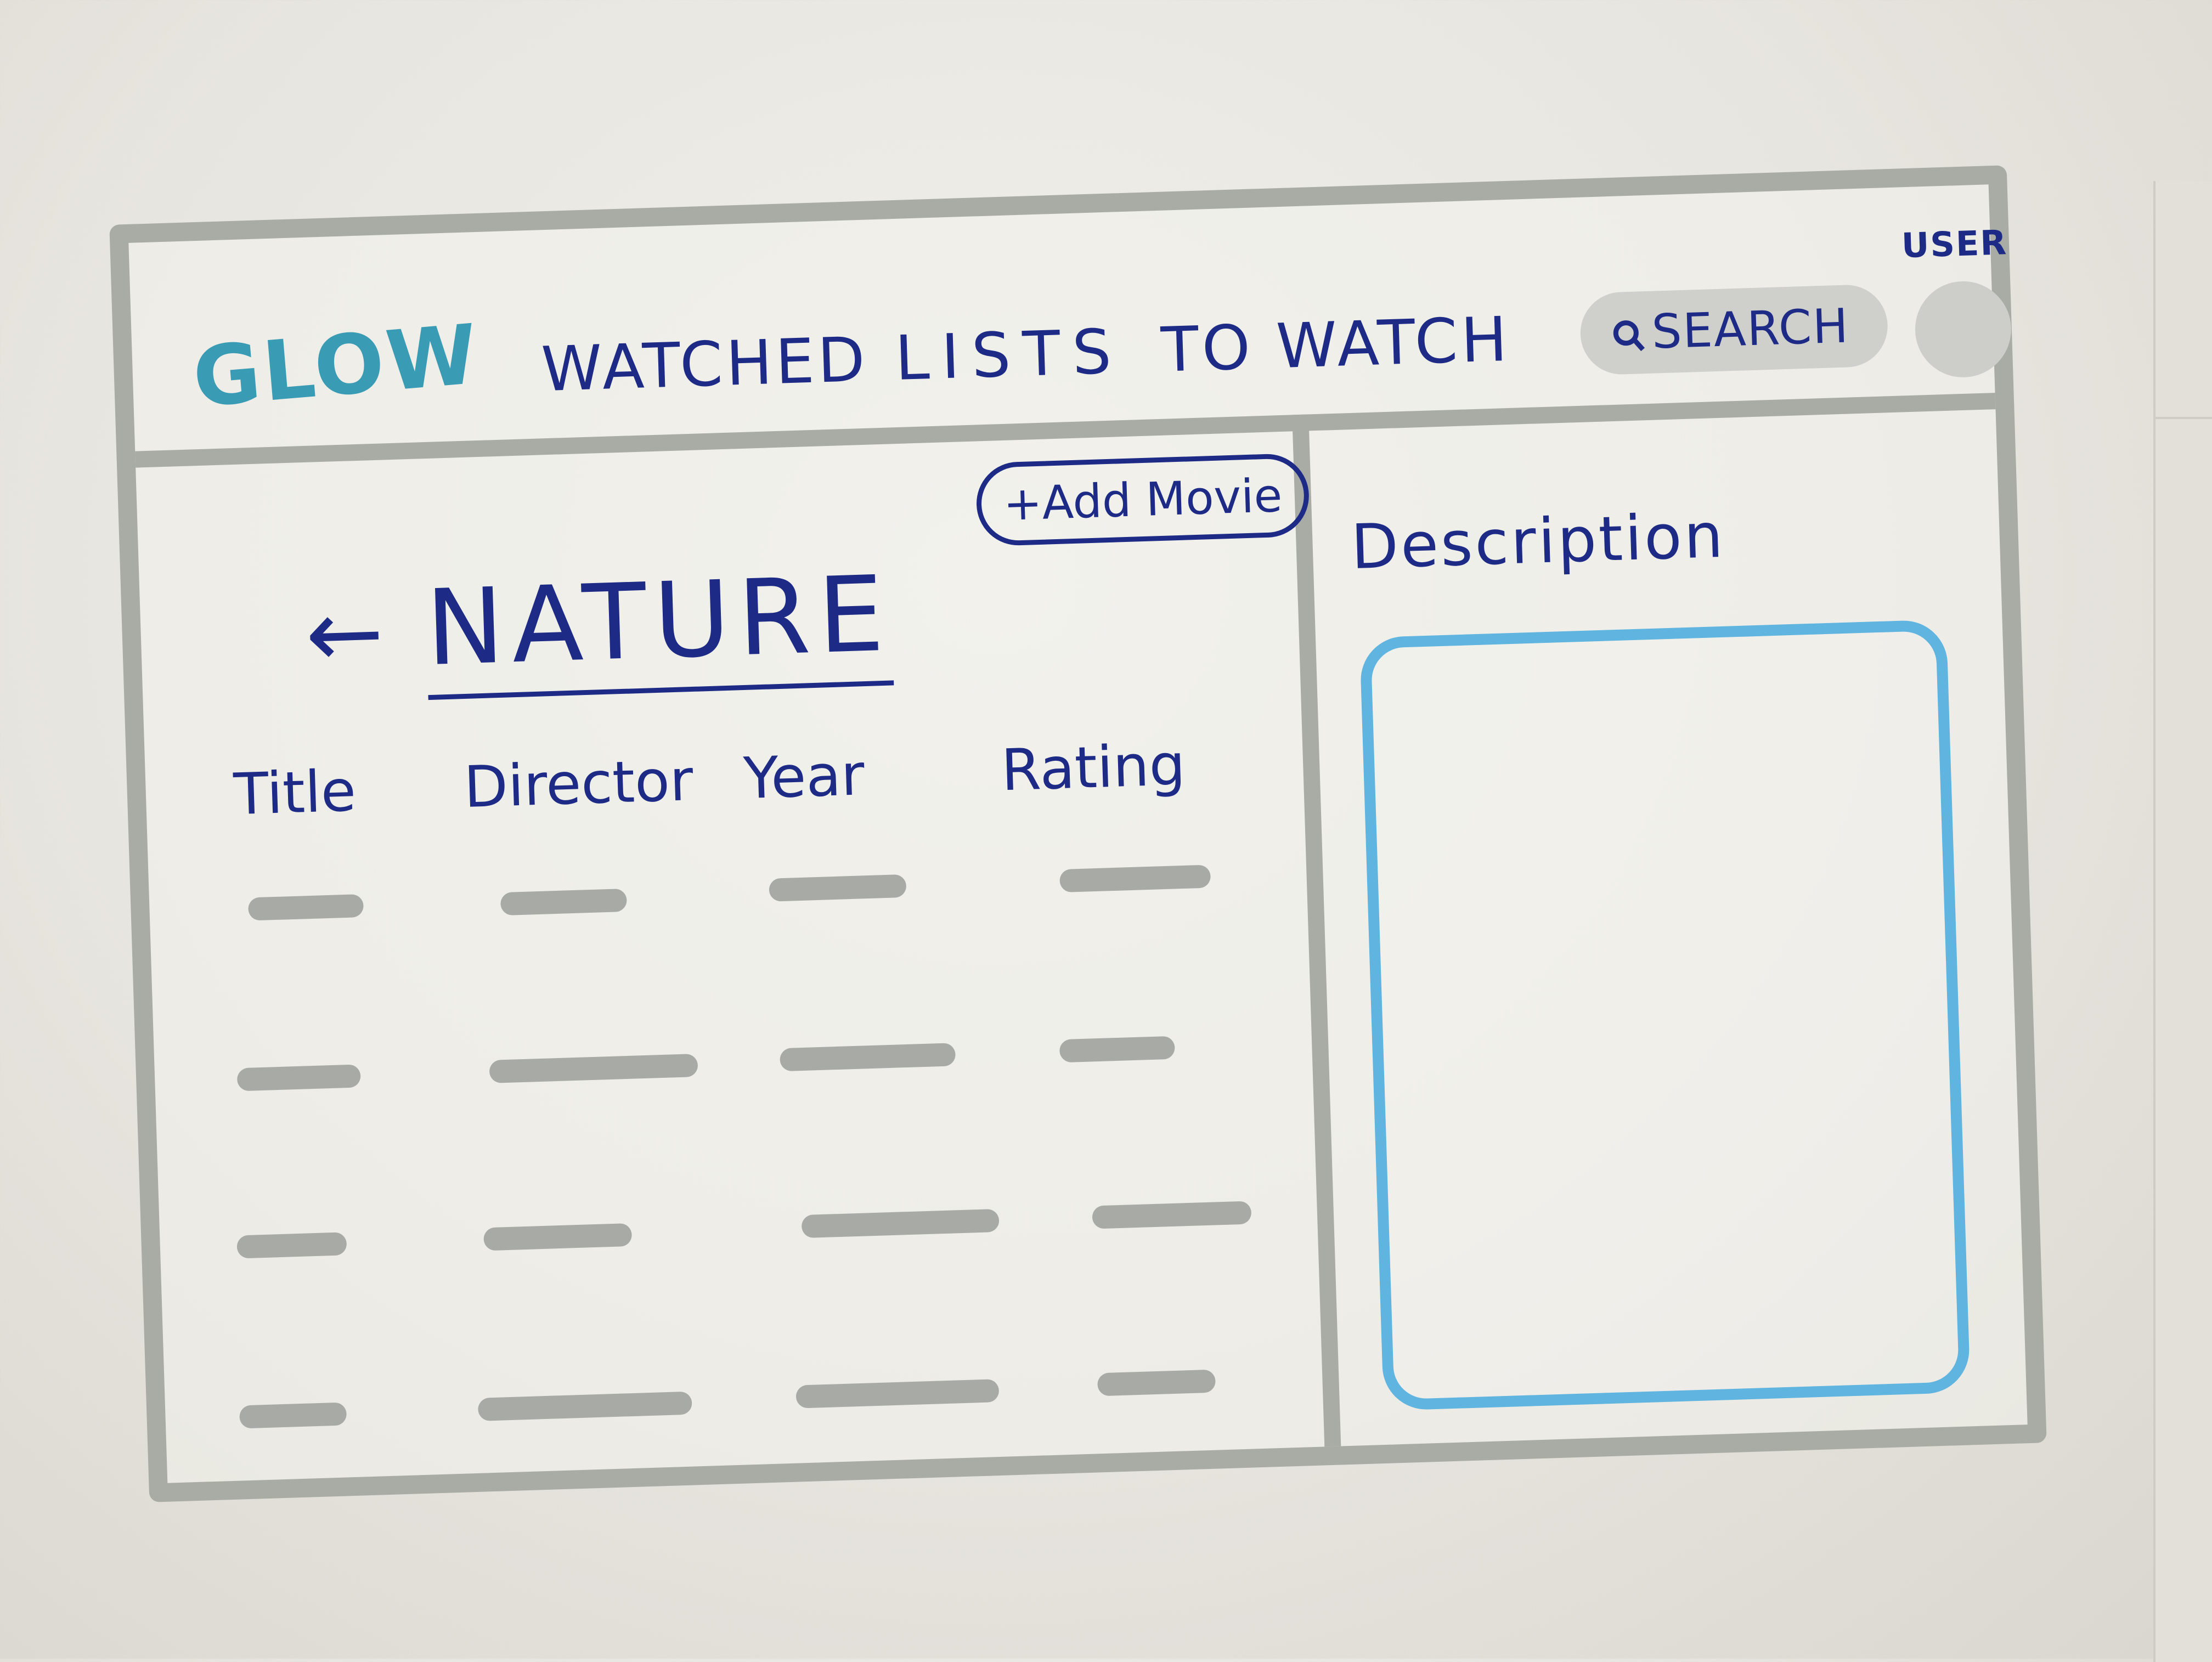  Describe the element at coordinates (1665, 1015) in the screenshot. I see `description-box` at that location.